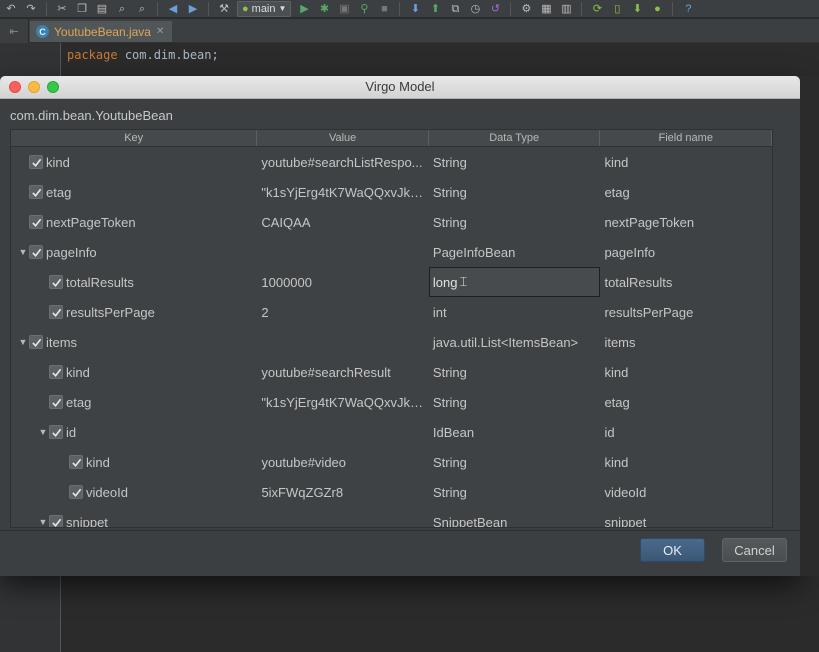  Describe the element at coordinates (686, 222) in the screenshot. I see `field-name-cell: nextPageToken` at that location.